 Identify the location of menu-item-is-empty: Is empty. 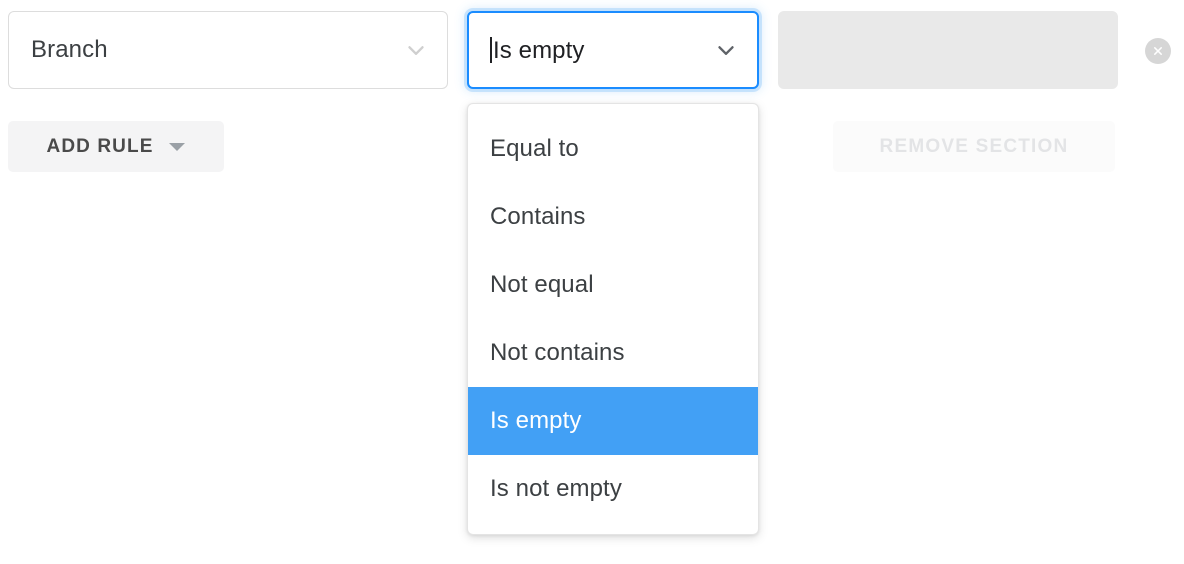
(613, 421).